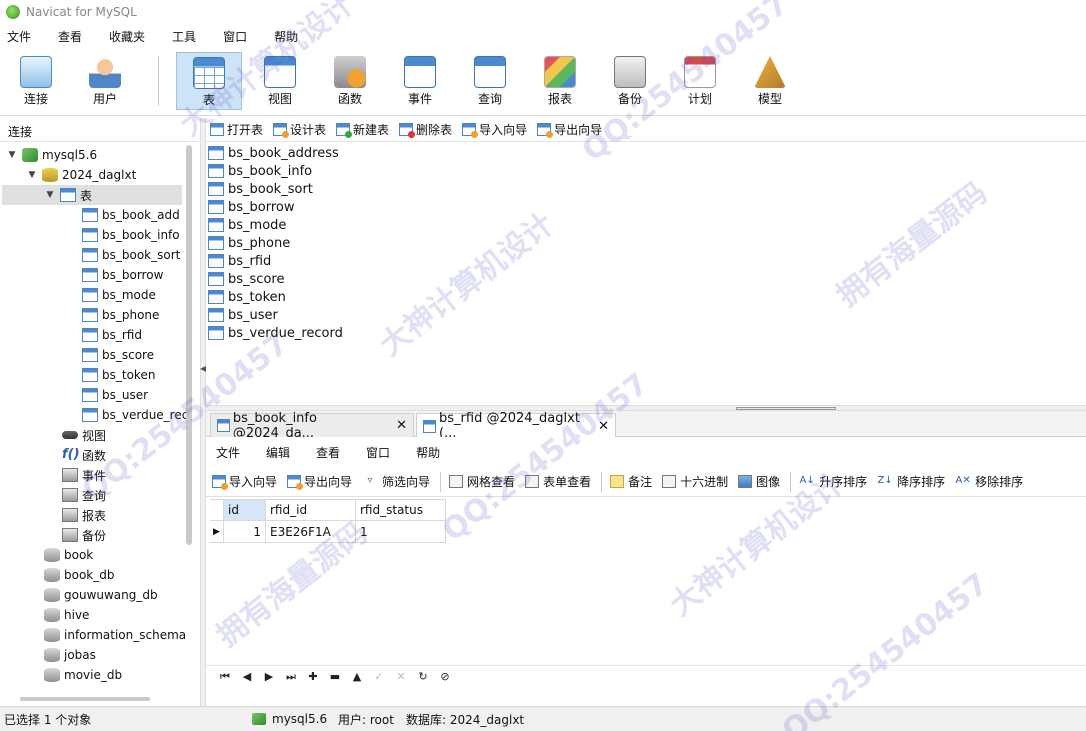 This screenshot has width=1086, height=731. What do you see at coordinates (311, 510) in the screenshot?
I see `column-header-rfid-id: rfid_id` at bounding box center [311, 510].